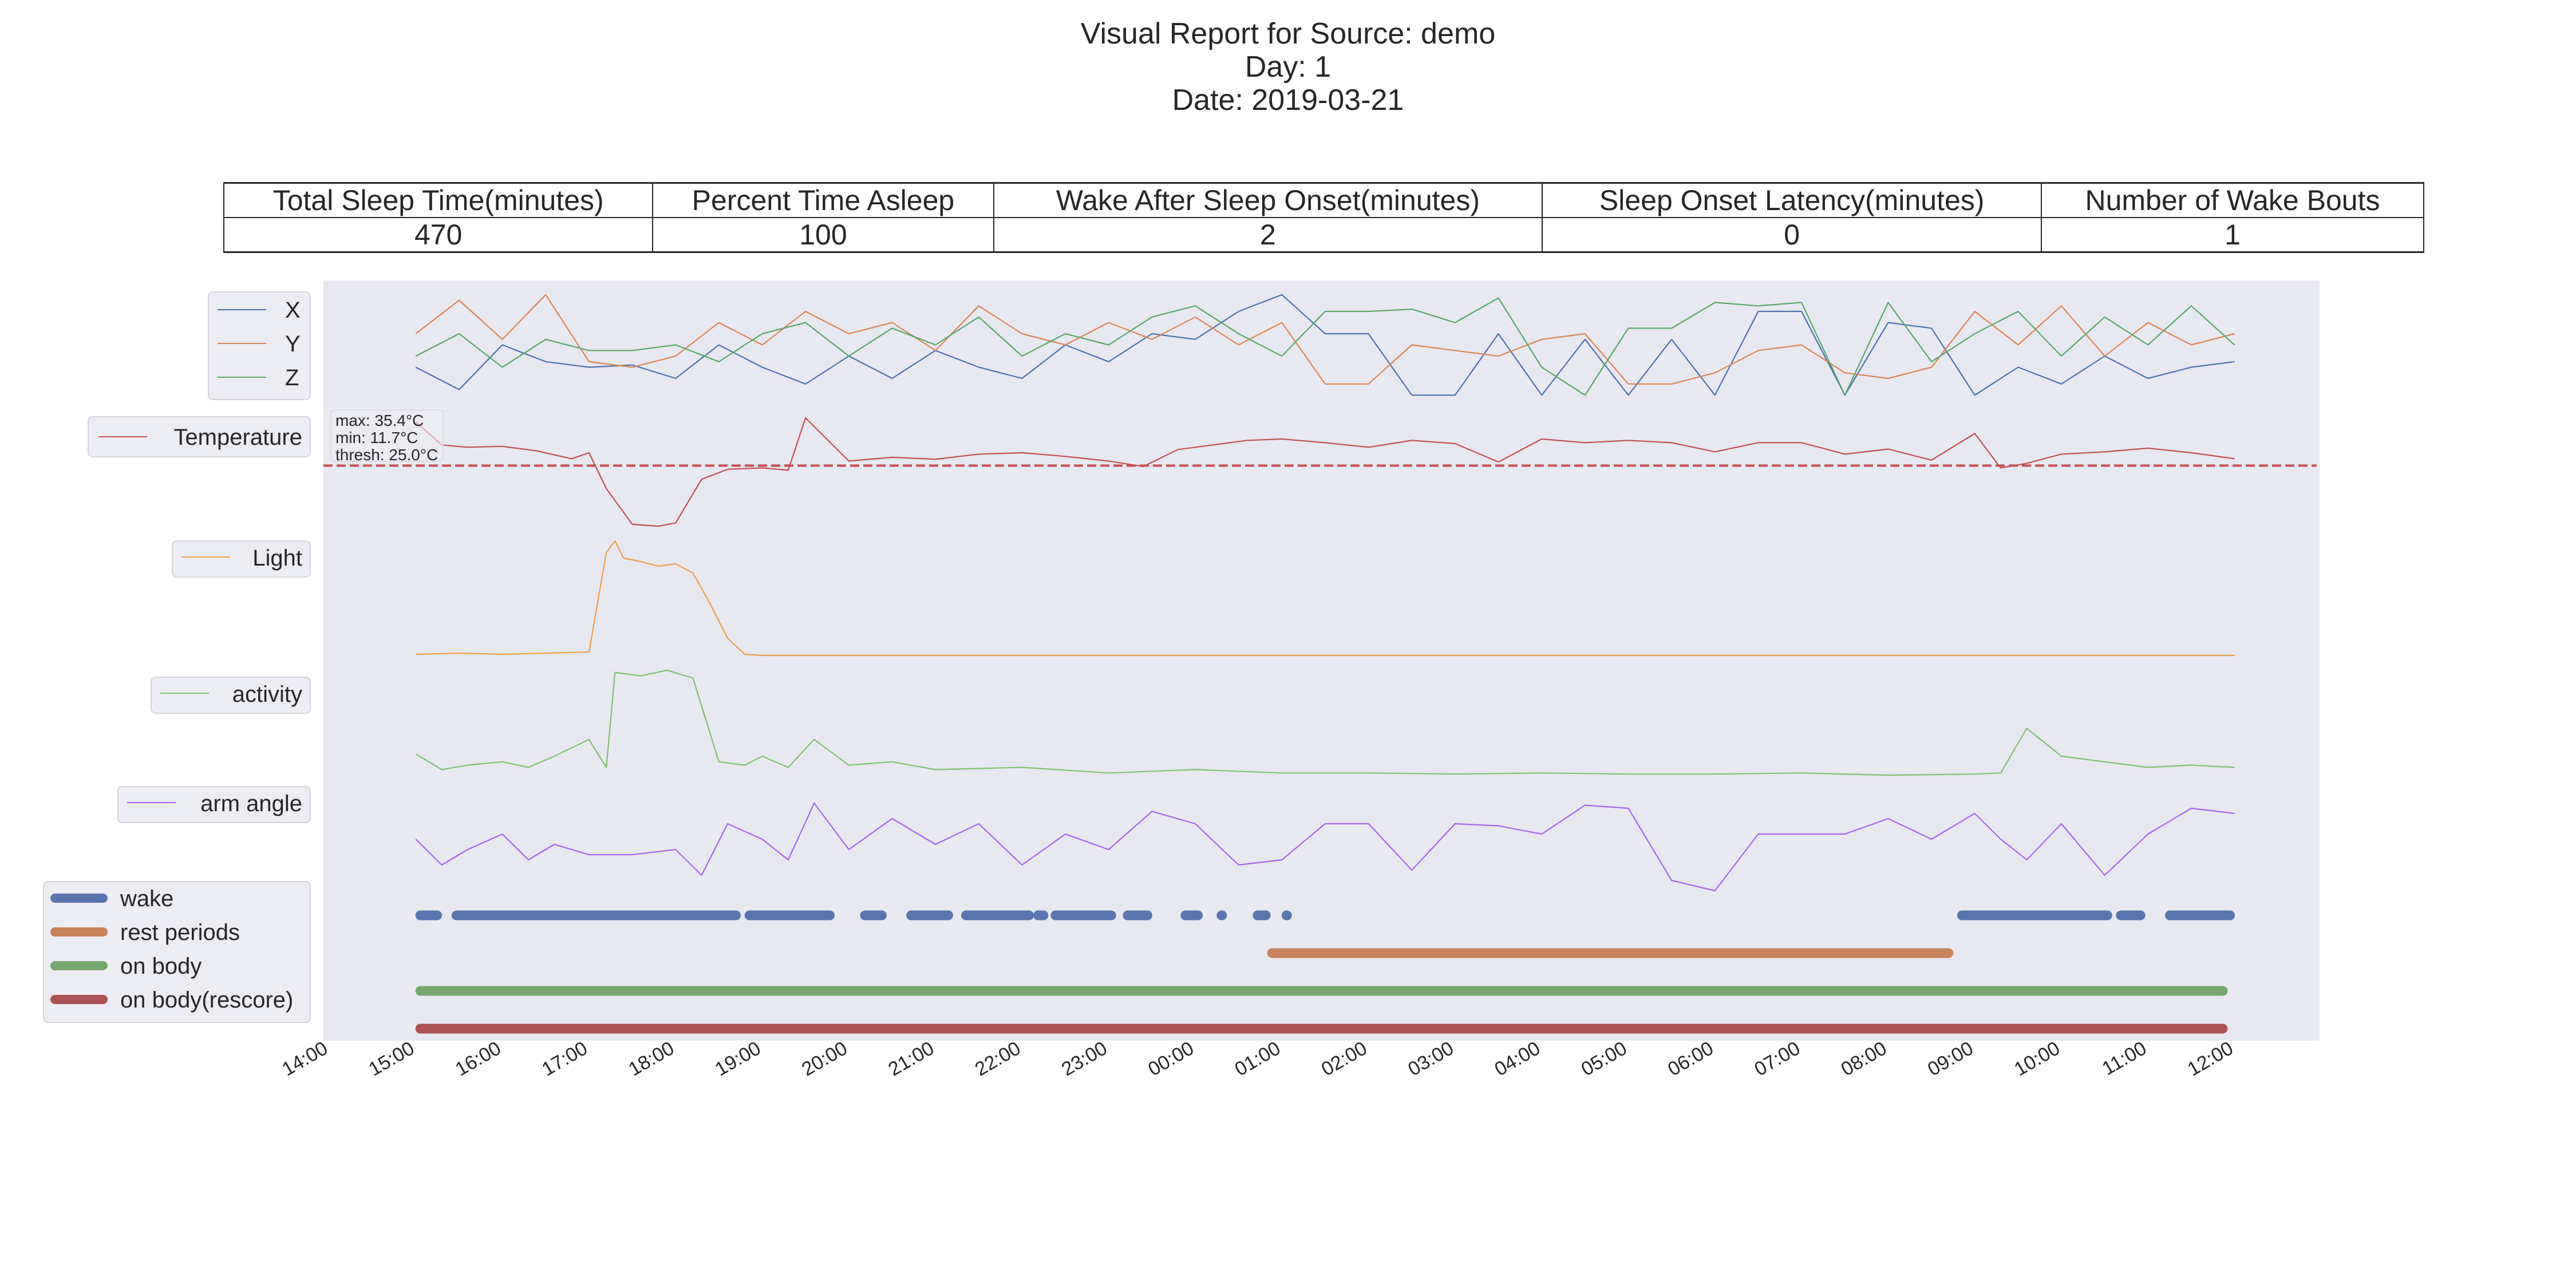 Image resolution: width=2576 pixels, height=1288 pixels. I want to click on legend-activity: activity, so click(231, 695).